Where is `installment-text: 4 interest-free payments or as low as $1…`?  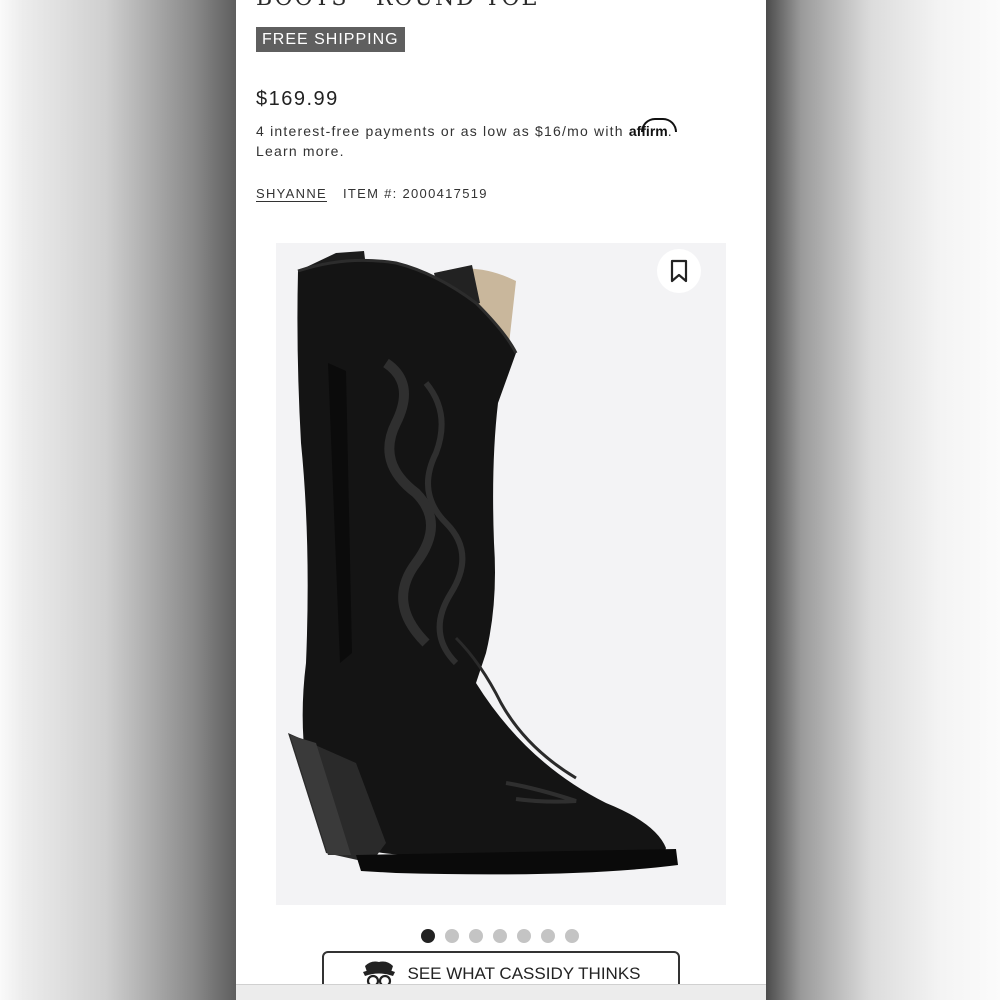 installment-text: 4 interest-free payments or as low as $1… is located at coordinates (440, 131).